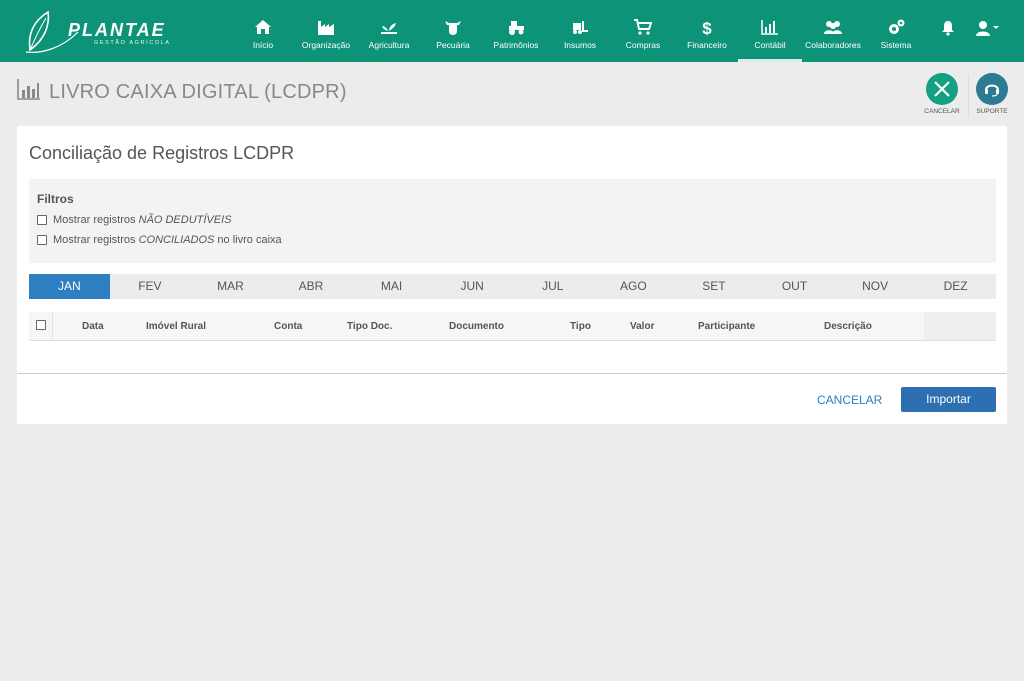 The height and width of the screenshot is (681, 1024). What do you see at coordinates (833, 45) in the screenshot?
I see `nav-label: Colaboradores` at bounding box center [833, 45].